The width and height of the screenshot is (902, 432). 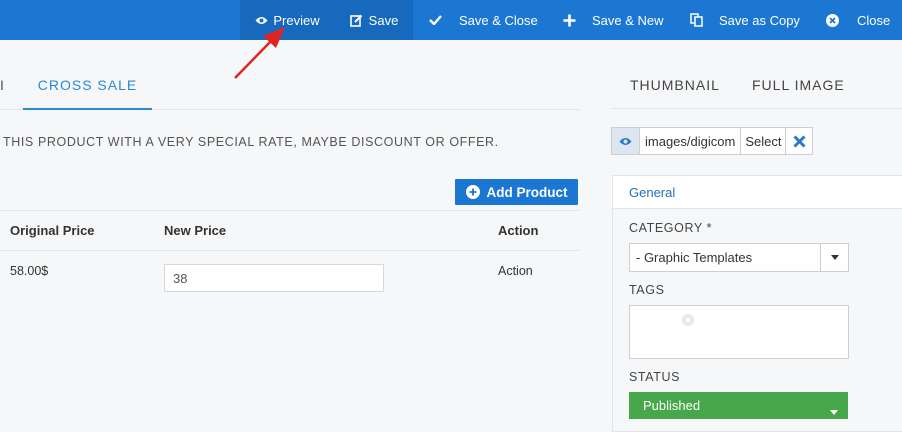 What do you see at coordinates (655, 377) in the screenshot?
I see `status-label: STATUS` at bounding box center [655, 377].